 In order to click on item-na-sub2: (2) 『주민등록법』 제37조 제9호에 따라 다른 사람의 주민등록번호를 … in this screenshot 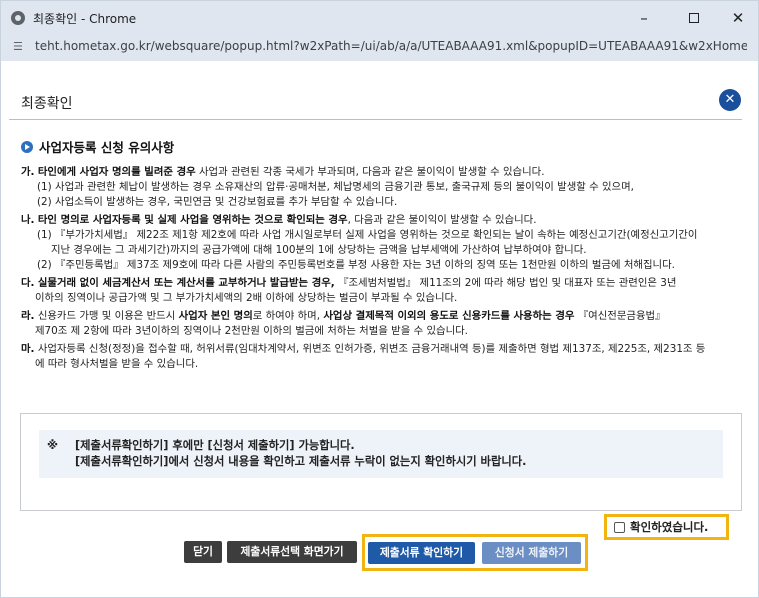, I will do `click(356, 265)`.